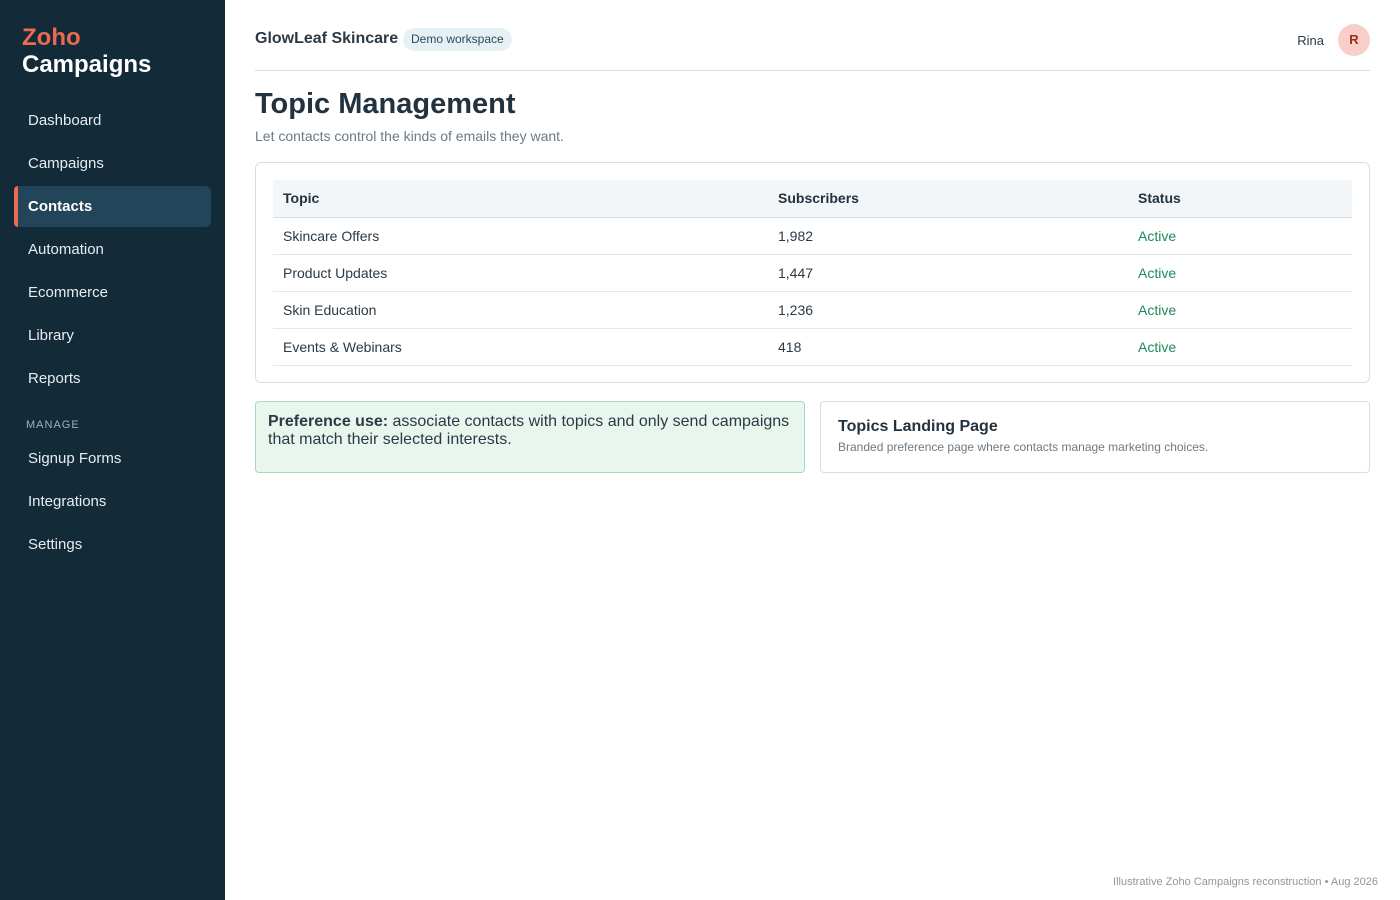  What do you see at coordinates (328, 421) in the screenshot?
I see `preference-label: Preference use:` at bounding box center [328, 421].